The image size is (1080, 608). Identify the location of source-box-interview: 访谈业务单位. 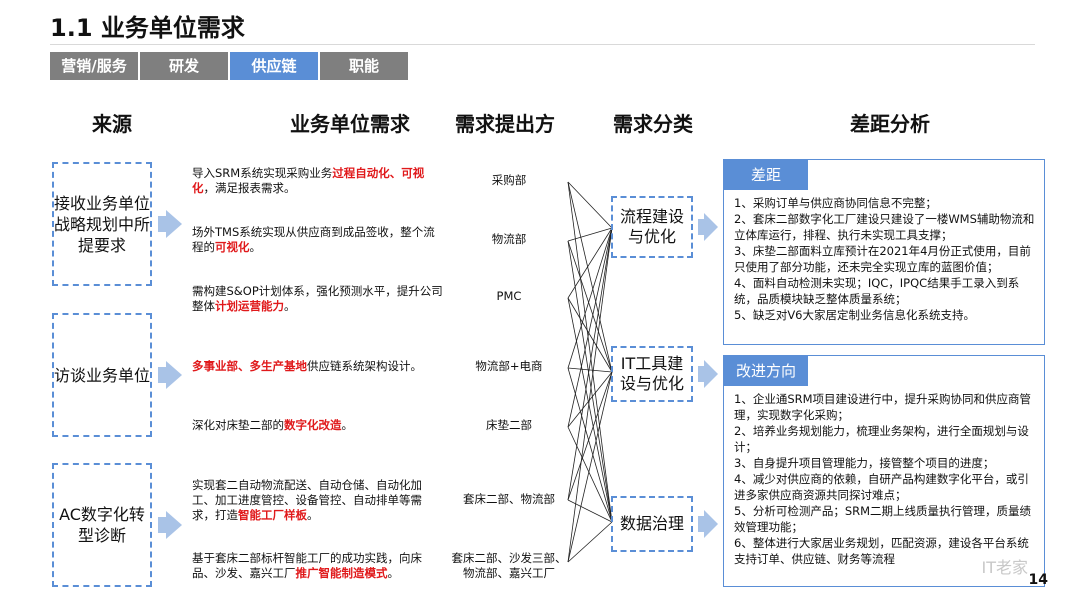
(102, 375).